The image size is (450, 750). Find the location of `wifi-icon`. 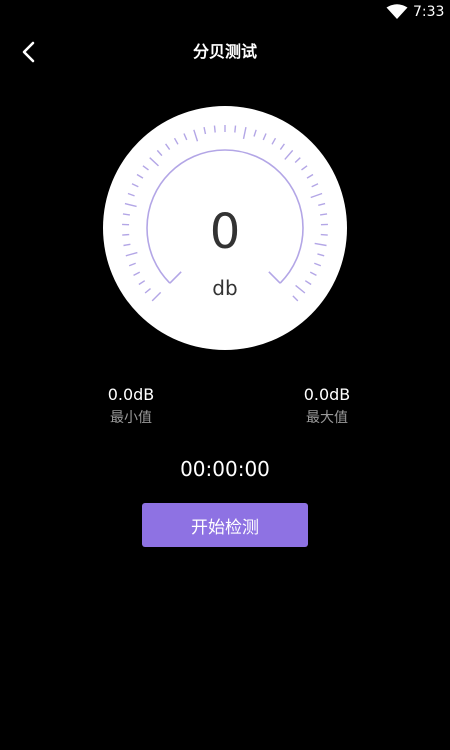

wifi-icon is located at coordinates (397, 12).